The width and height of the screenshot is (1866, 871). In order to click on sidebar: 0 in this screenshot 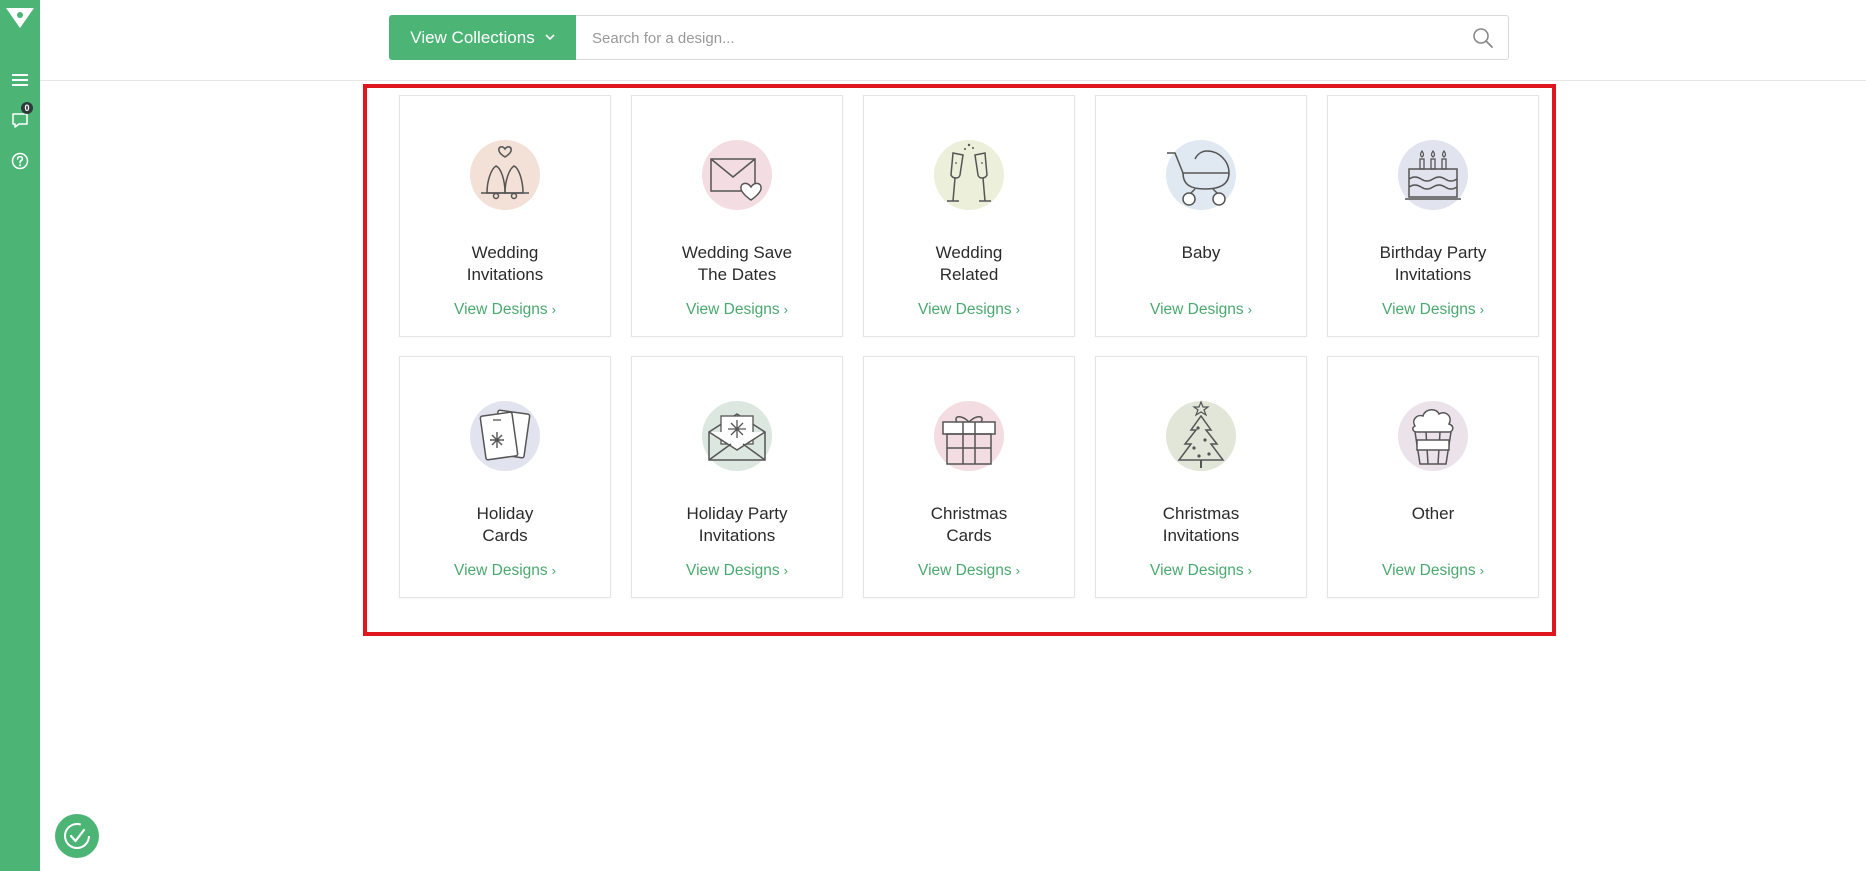, I will do `click(20, 435)`.